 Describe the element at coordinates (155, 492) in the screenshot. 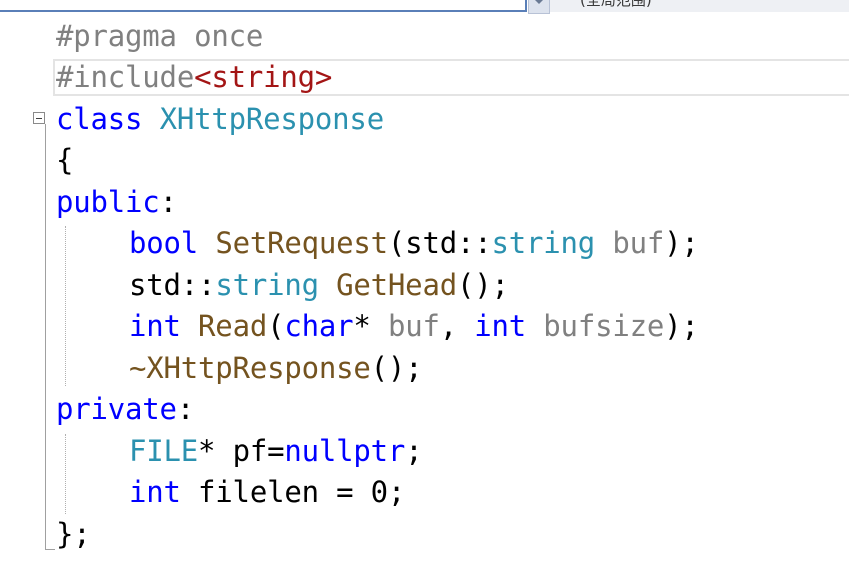

I see `type-keyword: int` at that location.